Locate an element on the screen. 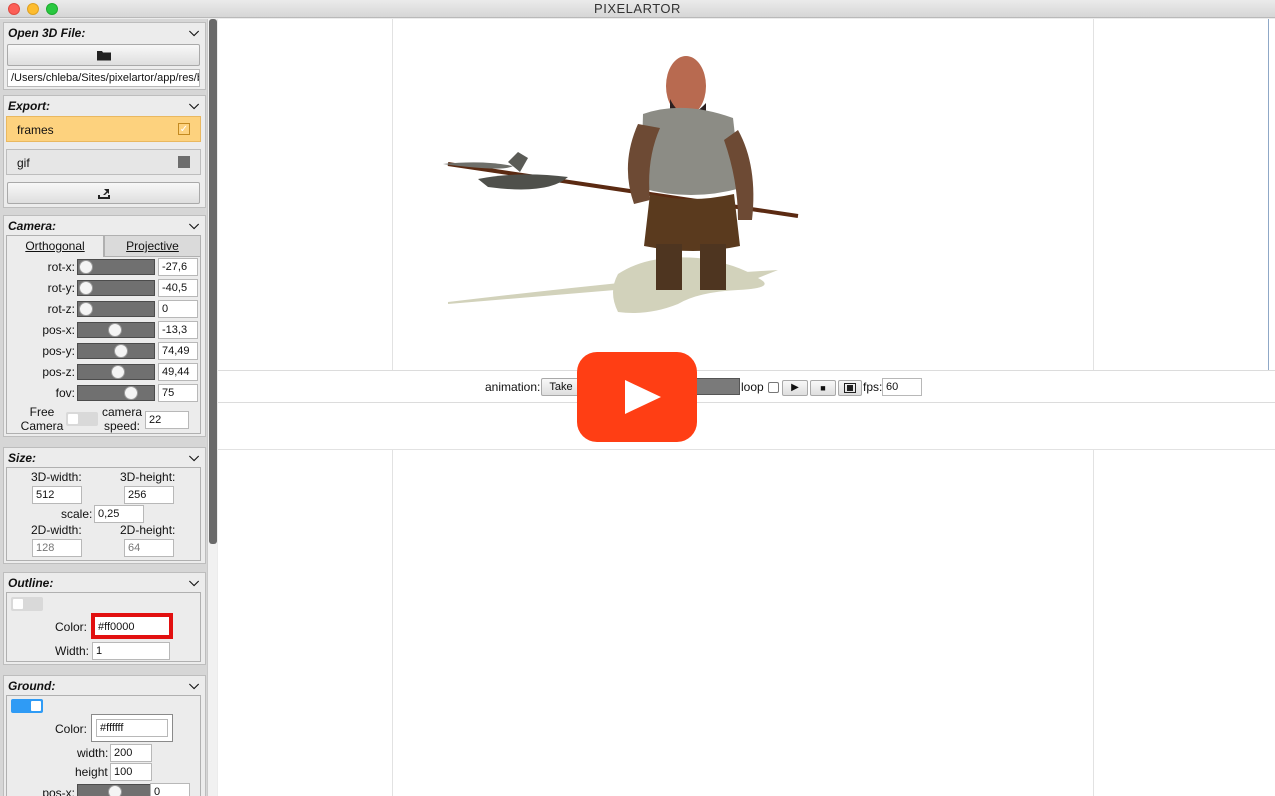 This screenshot has height=796, width=1275. ground-title: Ground: is located at coordinates (32, 686).